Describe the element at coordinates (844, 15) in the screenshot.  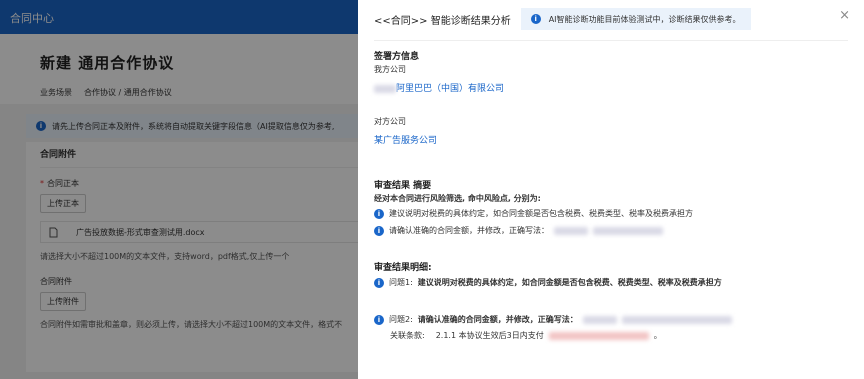
I see `close-icon: ×` at that location.